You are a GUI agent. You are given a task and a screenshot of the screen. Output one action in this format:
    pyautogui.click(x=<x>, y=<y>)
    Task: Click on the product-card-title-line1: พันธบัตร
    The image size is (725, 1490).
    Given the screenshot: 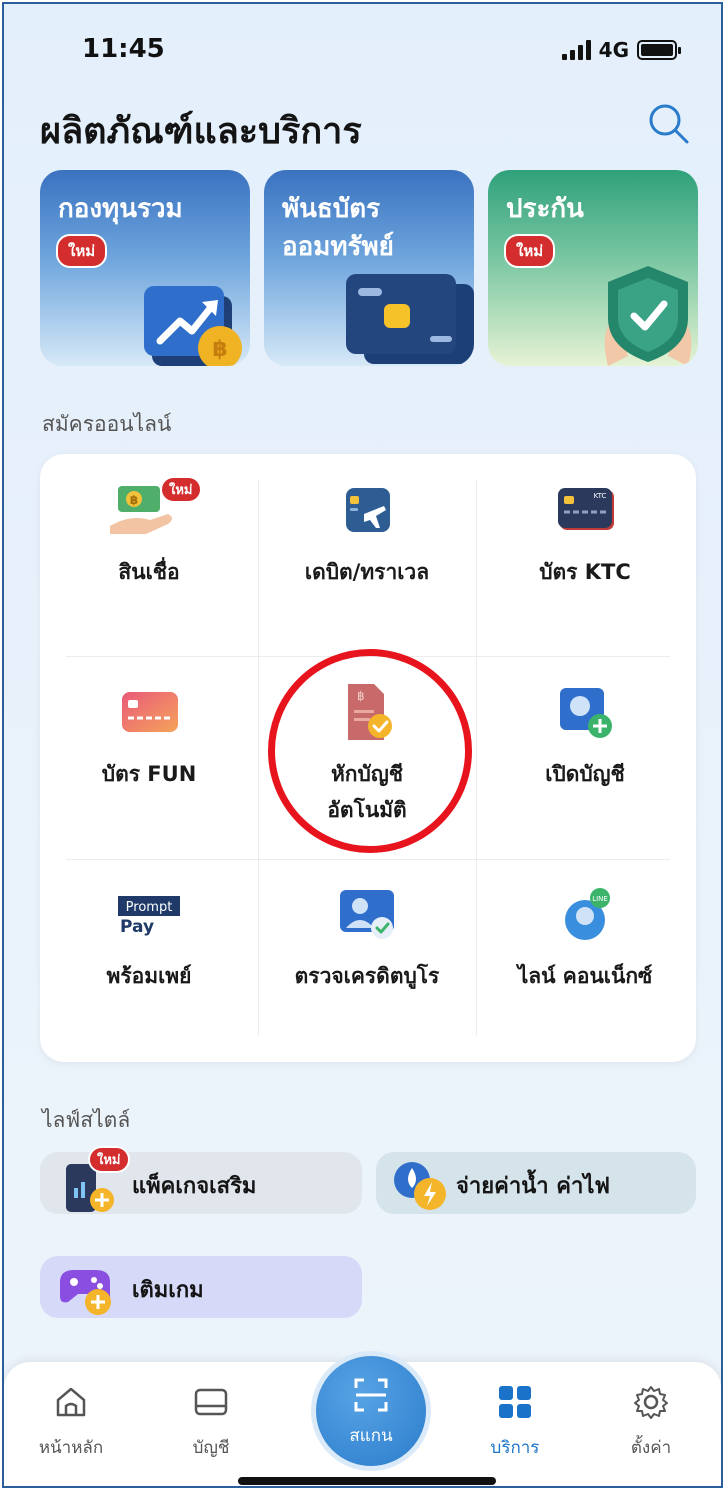 What is the action you would take?
    pyautogui.click(x=331, y=209)
    